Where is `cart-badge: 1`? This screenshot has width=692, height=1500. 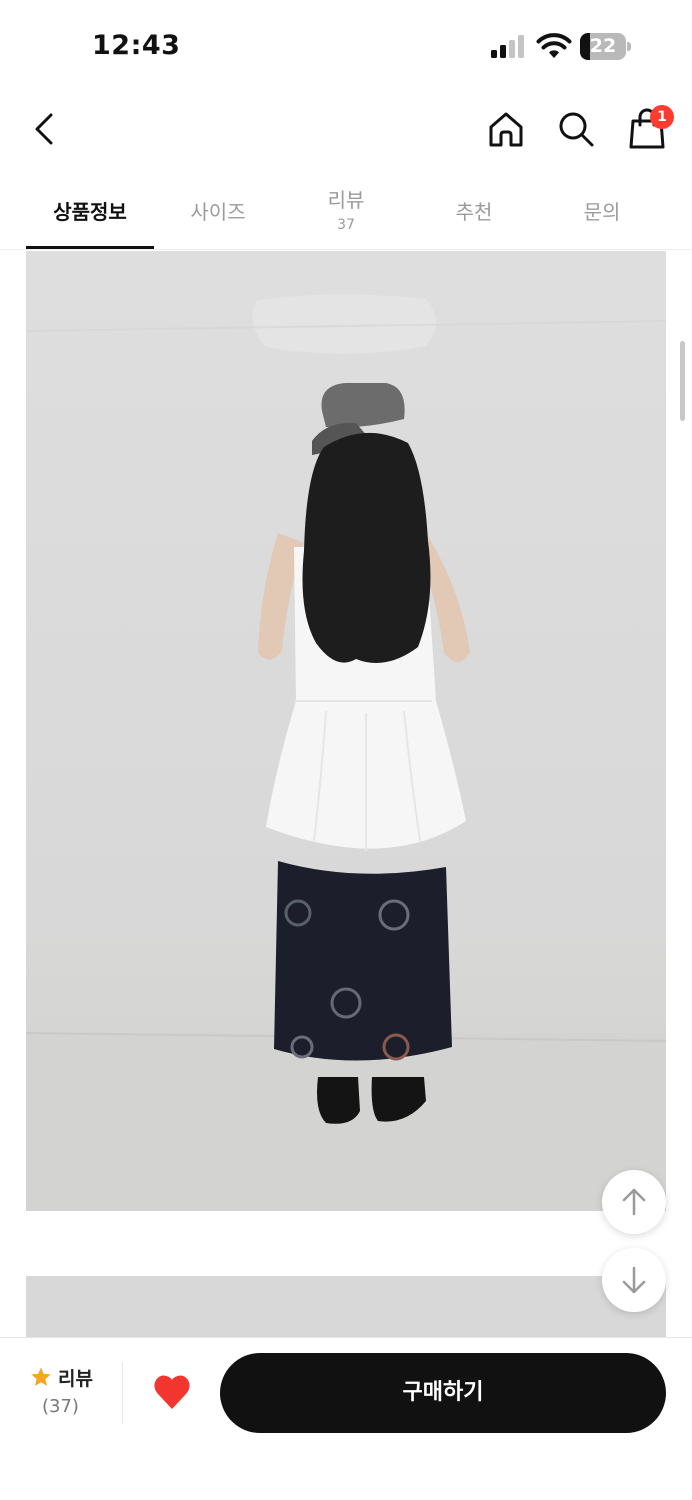
cart-badge: 1 is located at coordinates (662, 117).